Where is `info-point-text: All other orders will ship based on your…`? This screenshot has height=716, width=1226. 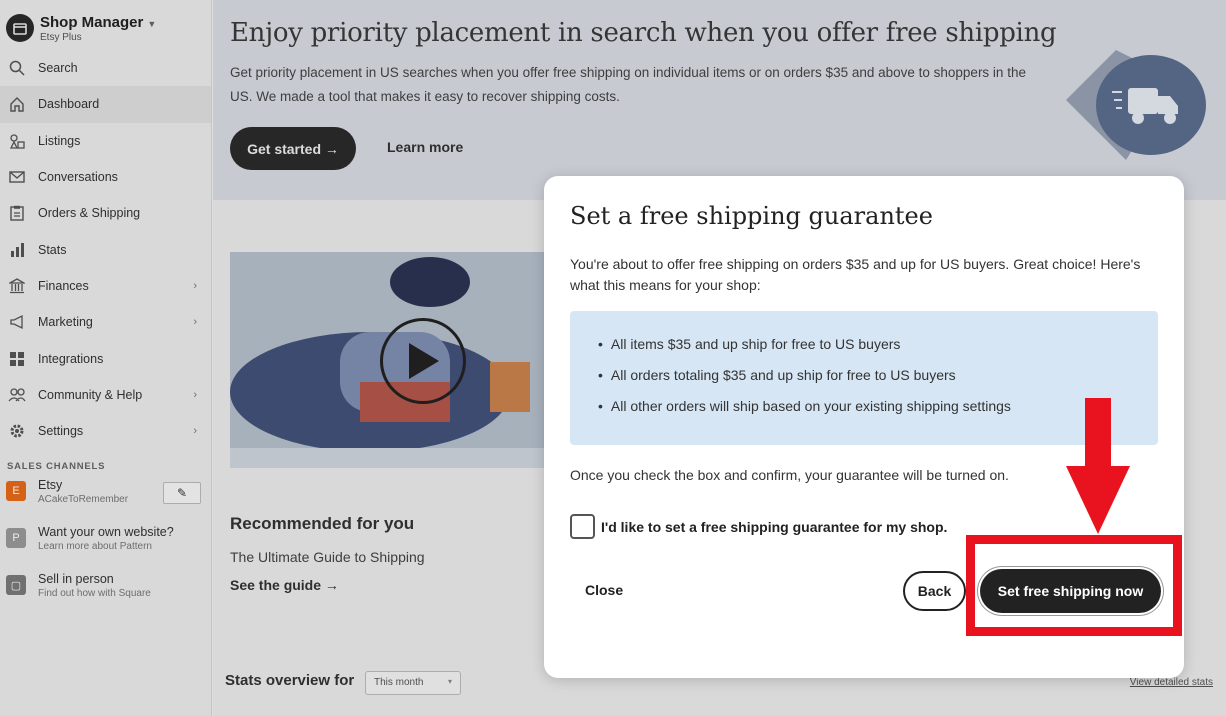
info-point-text: All other orders will ship based on your… is located at coordinates (810, 406).